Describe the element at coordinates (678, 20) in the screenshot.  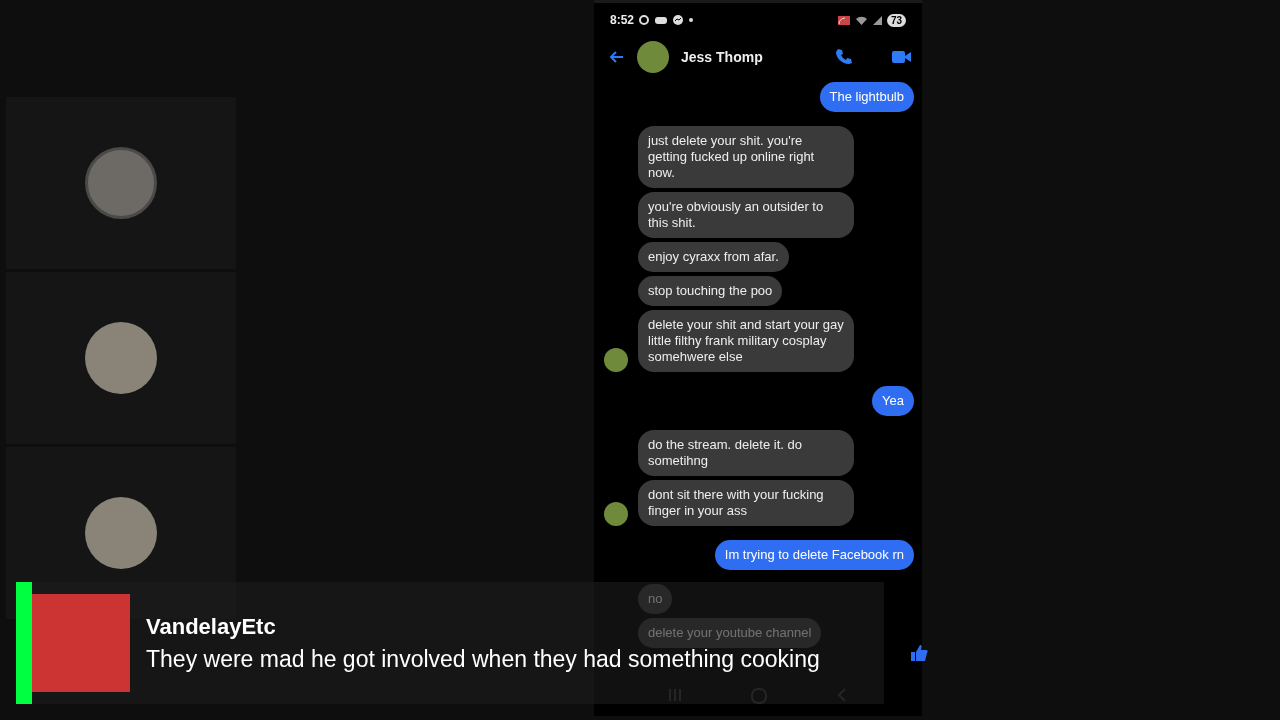
I see `chat-bubble-icon` at that location.